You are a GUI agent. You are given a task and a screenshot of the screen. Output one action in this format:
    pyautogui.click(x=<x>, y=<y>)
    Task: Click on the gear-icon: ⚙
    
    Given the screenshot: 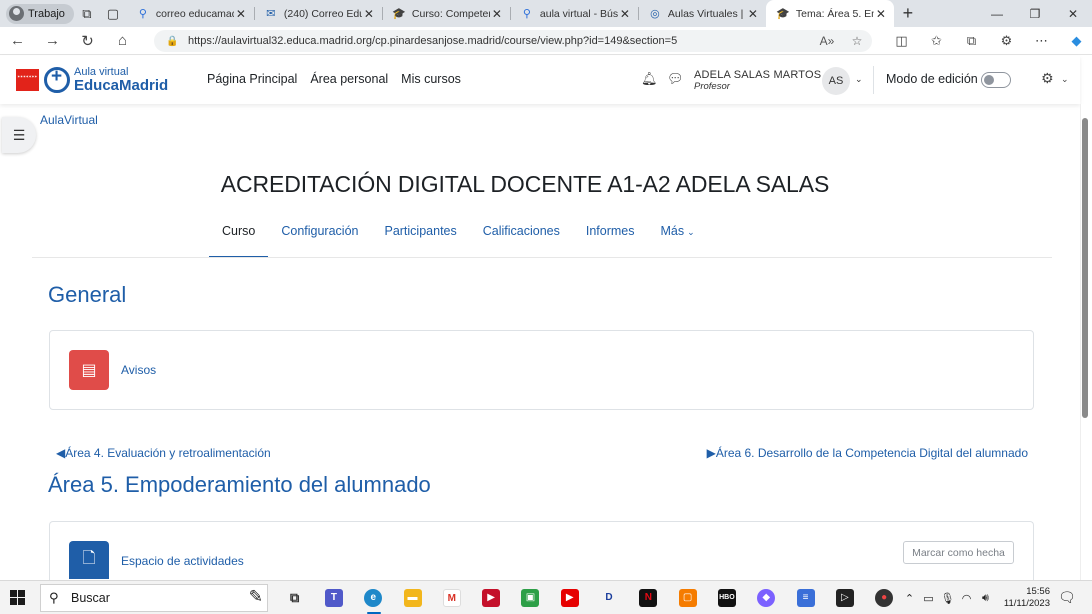 What is the action you would take?
    pyautogui.click(x=1047, y=78)
    